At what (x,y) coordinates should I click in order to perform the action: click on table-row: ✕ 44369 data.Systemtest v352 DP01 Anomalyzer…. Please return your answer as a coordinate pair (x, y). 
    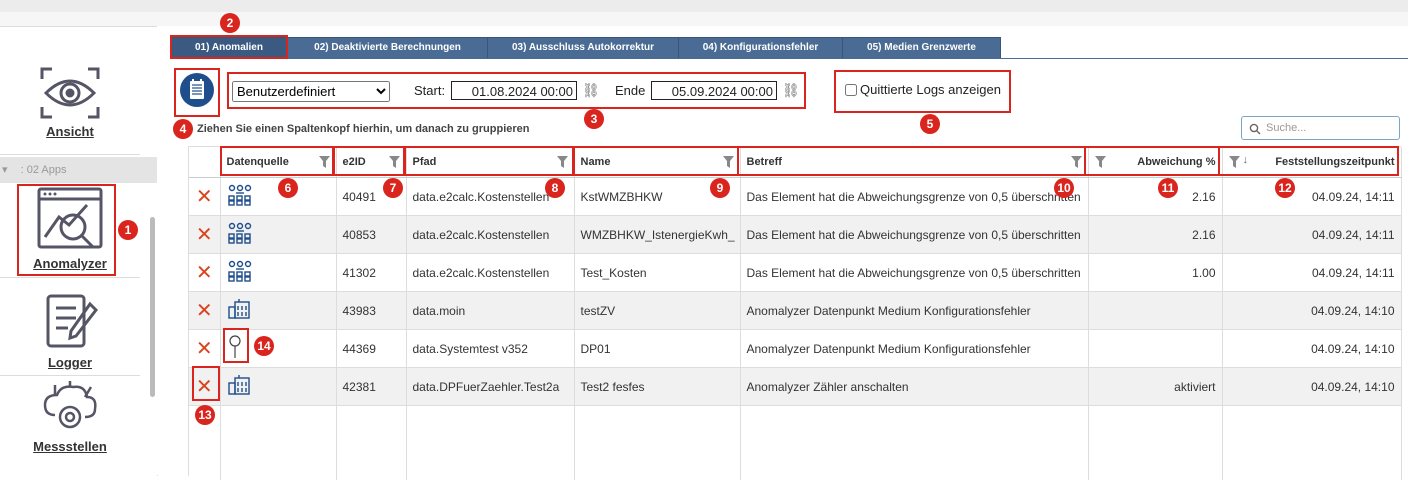
    Looking at the image, I should click on (795, 348).